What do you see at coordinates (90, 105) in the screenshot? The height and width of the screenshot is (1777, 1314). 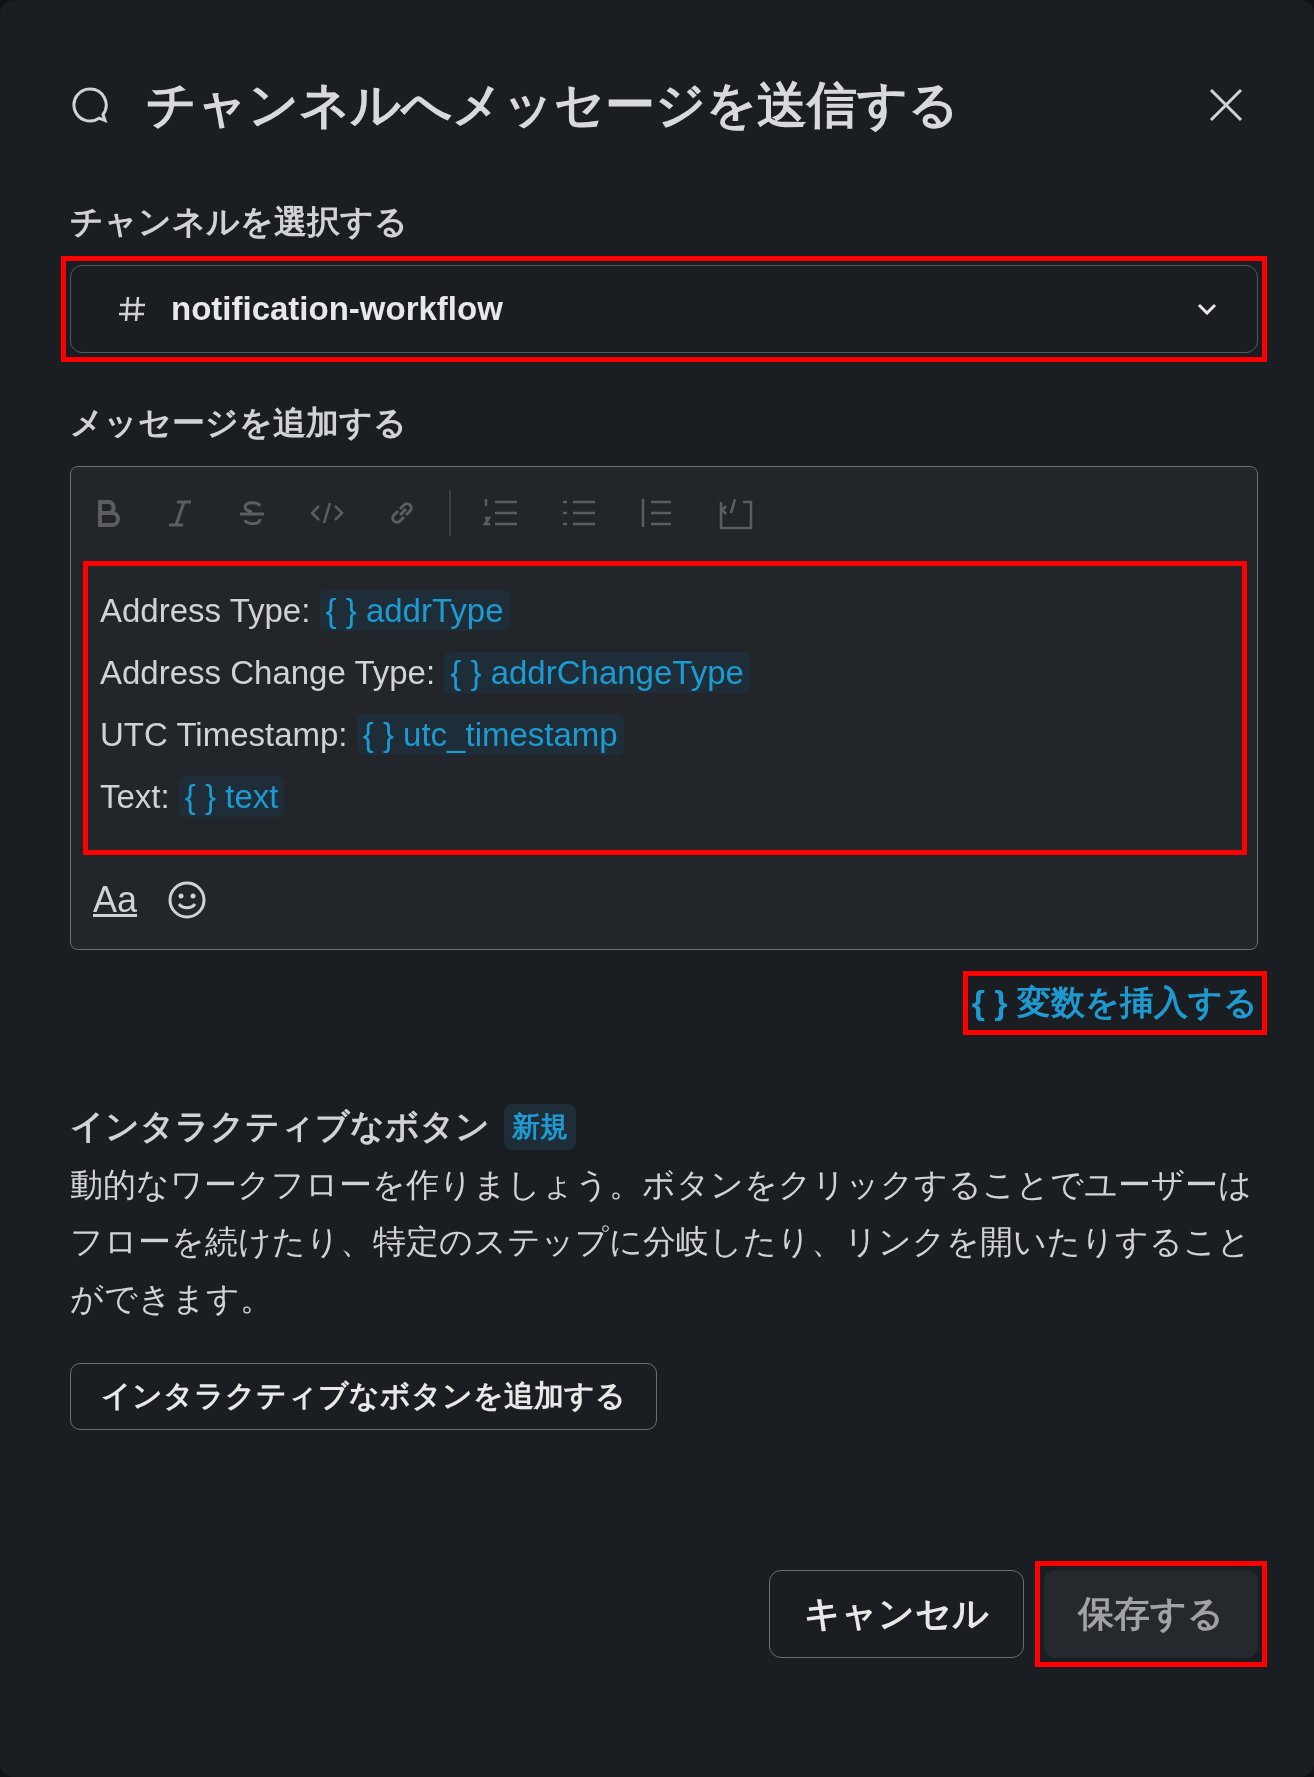 I see `chat-bubble-icon` at bounding box center [90, 105].